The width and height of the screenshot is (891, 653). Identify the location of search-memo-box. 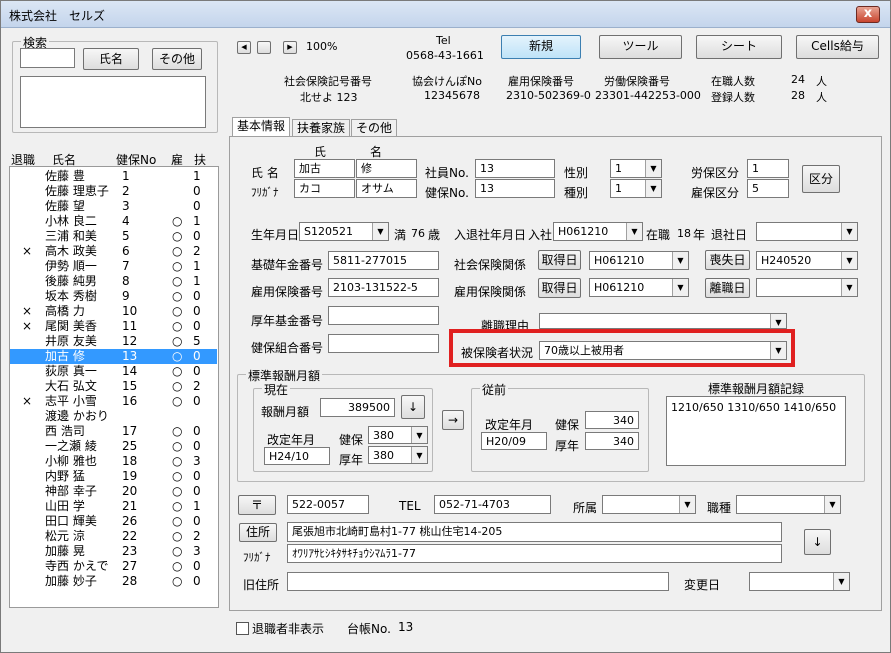
(113, 102).